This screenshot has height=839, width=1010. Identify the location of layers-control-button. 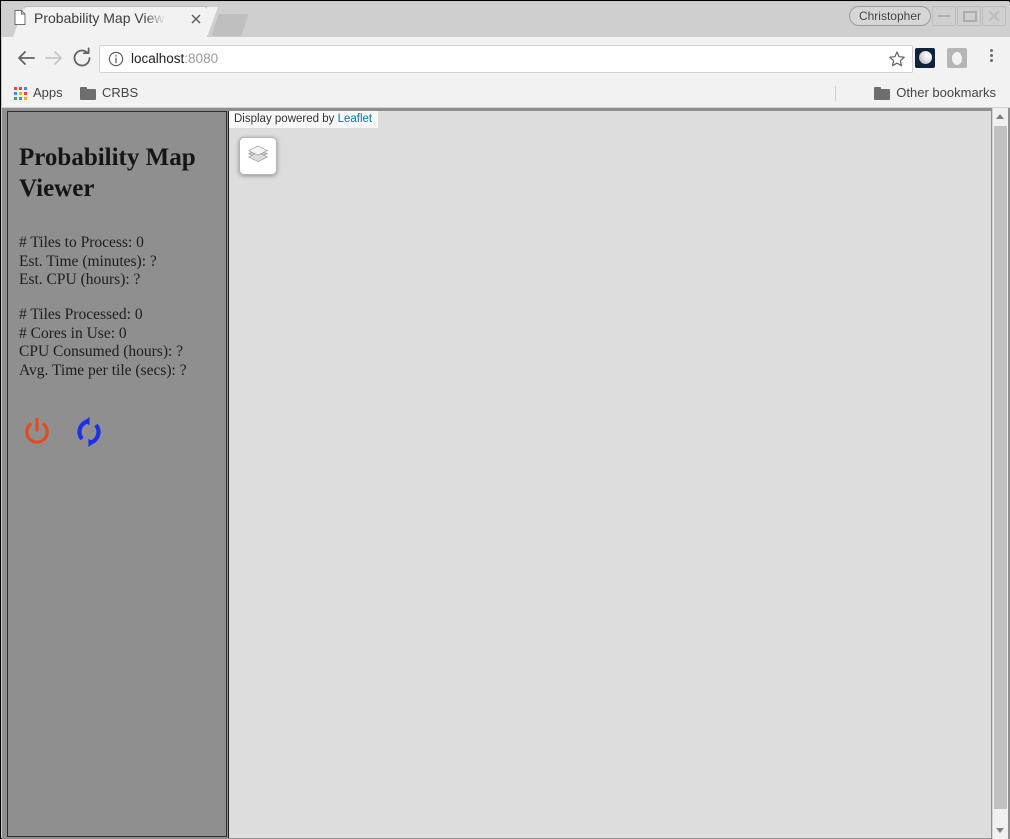
(258, 156).